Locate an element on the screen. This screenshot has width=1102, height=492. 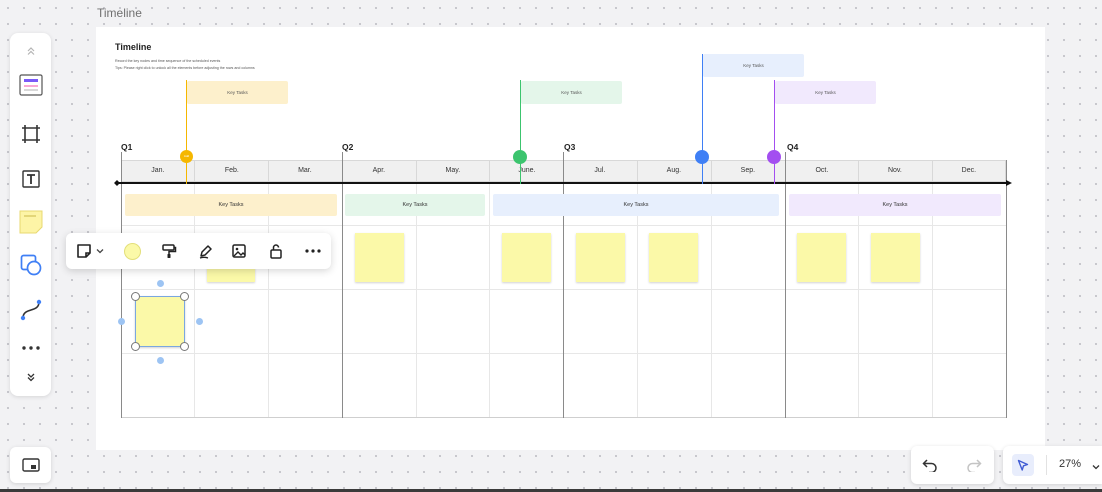
undo-icon is located at coordinates (930, 465).